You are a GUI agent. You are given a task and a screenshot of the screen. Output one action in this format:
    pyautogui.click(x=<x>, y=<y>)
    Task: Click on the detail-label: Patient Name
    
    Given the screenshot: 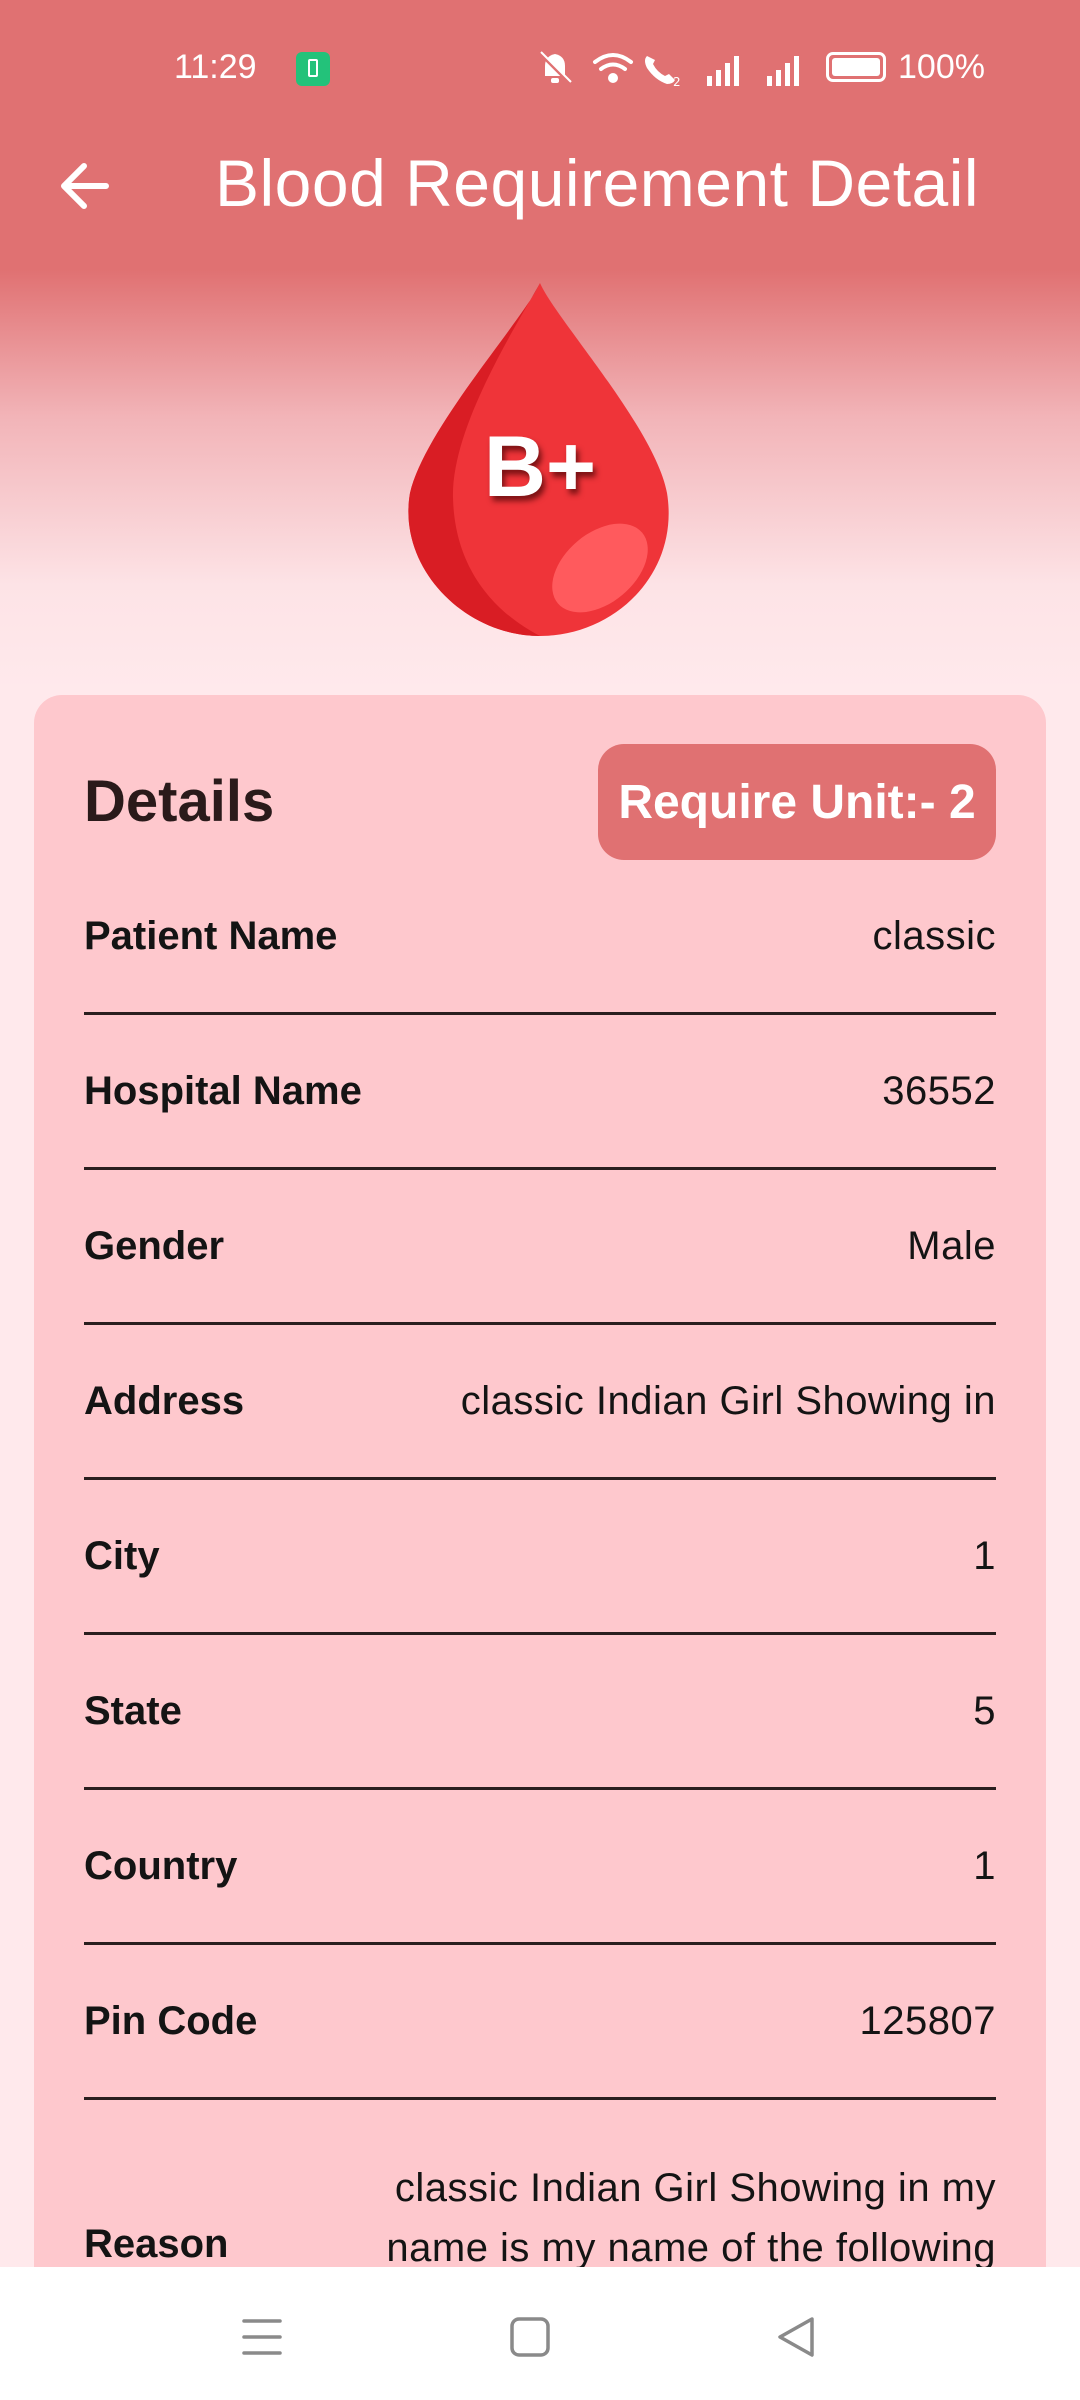 What is the action you would take?
    pyautogui.click(x=211, y=935)
    